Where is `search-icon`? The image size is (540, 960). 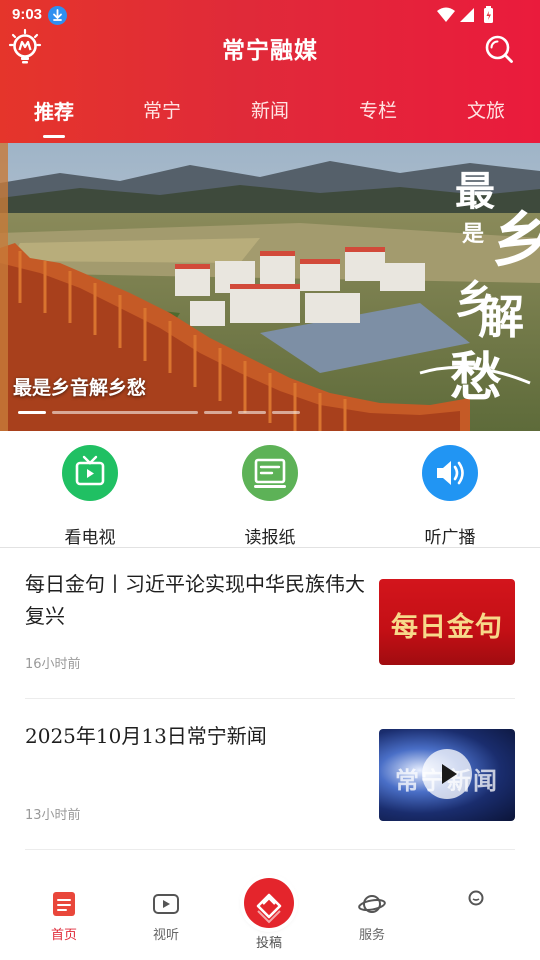
search-icon is located at coordinates (499, 49).